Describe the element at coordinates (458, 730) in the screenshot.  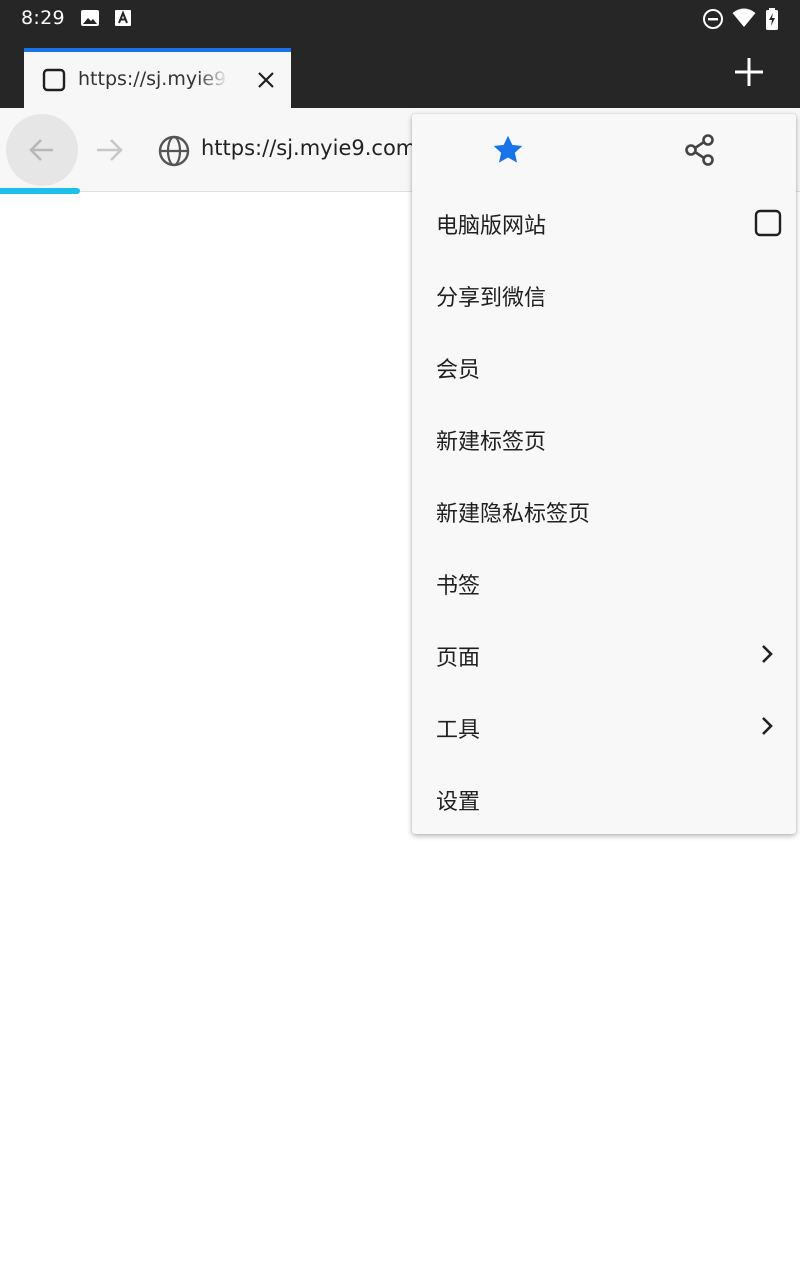
I see `menu-item-label: 工具` at that location.